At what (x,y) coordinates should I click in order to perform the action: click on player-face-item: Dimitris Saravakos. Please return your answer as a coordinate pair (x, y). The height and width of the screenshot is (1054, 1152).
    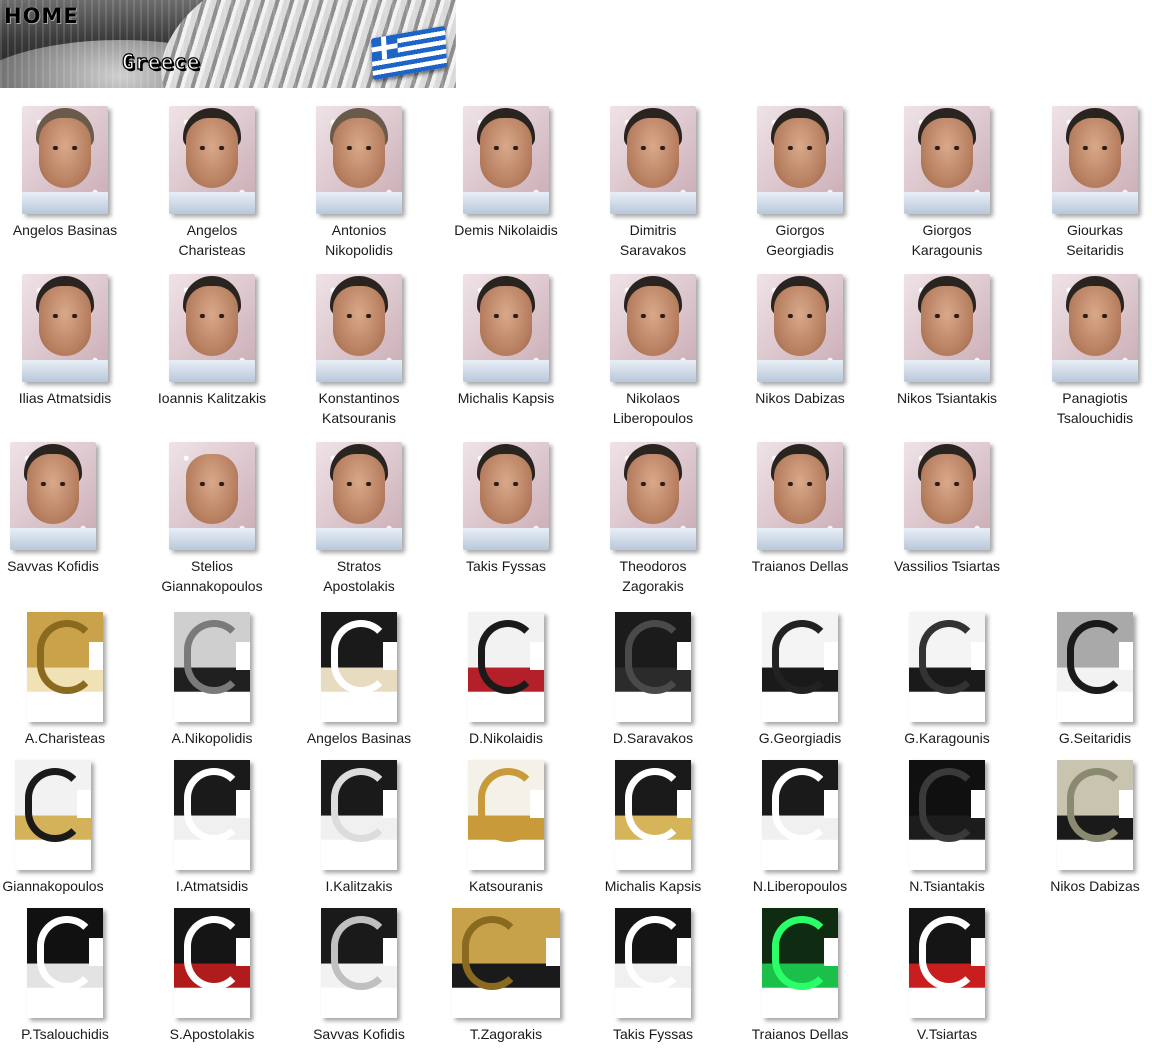
    Looking at the image, I should click on (653, 183).